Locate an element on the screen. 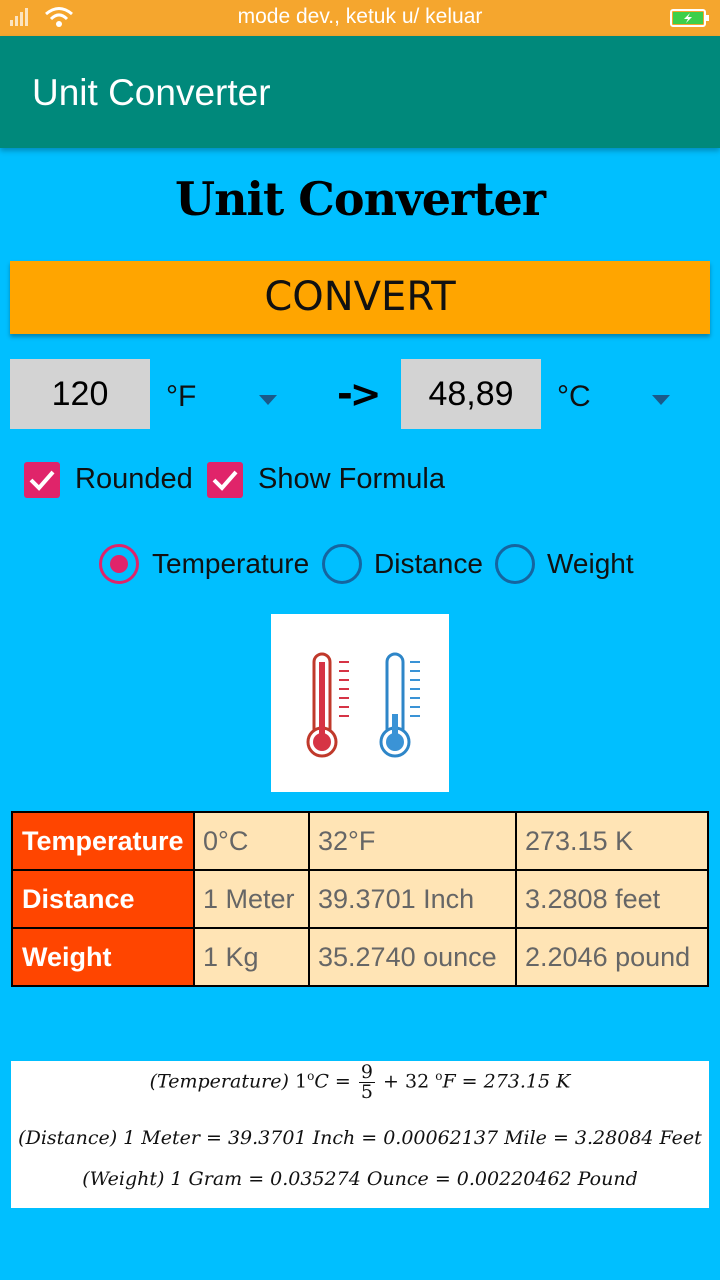  rounded-label: Rounded is located at coordinates (134, 479).